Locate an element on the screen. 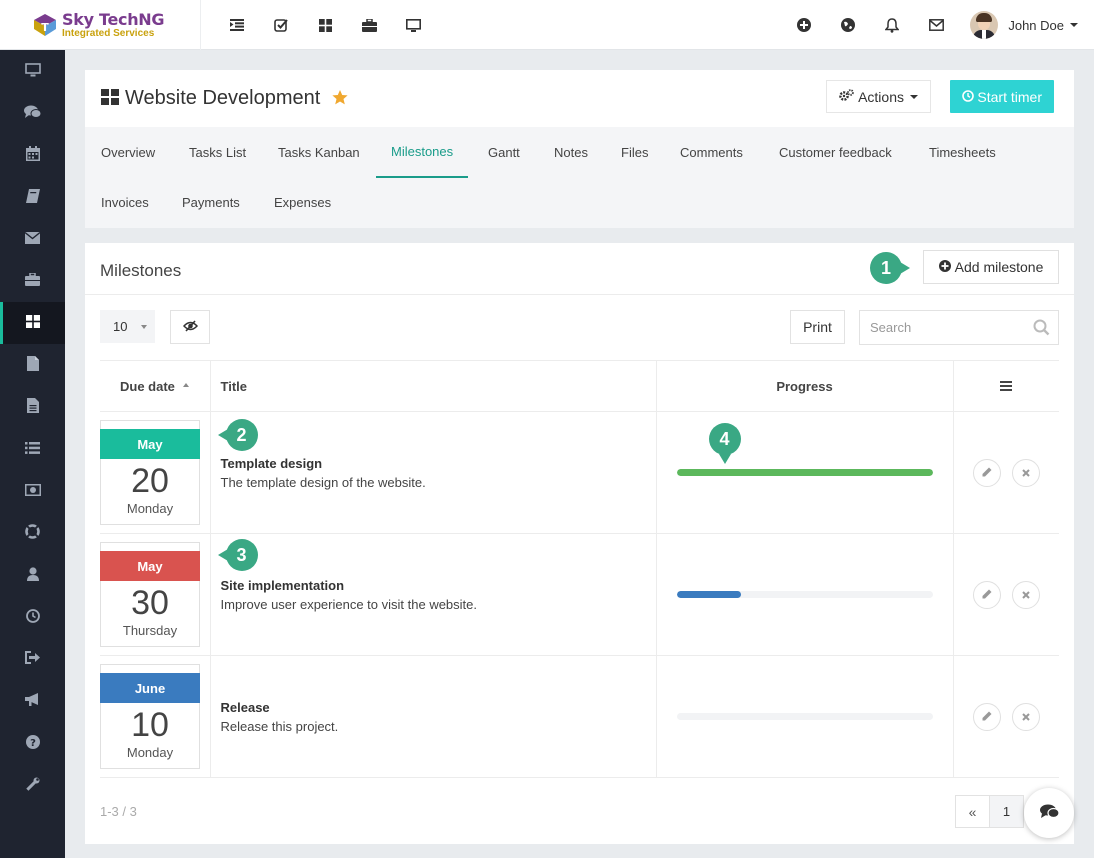 The image size is (1094, 858). sidebar: ? is located at coordinates (32, 454).